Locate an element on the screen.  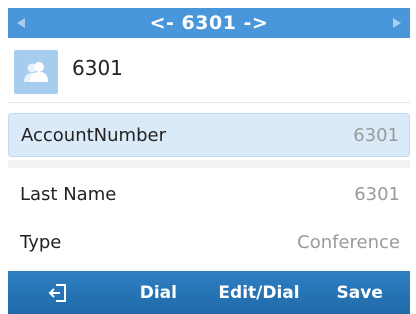
save-button: Save is located at coordinates (359, 292).